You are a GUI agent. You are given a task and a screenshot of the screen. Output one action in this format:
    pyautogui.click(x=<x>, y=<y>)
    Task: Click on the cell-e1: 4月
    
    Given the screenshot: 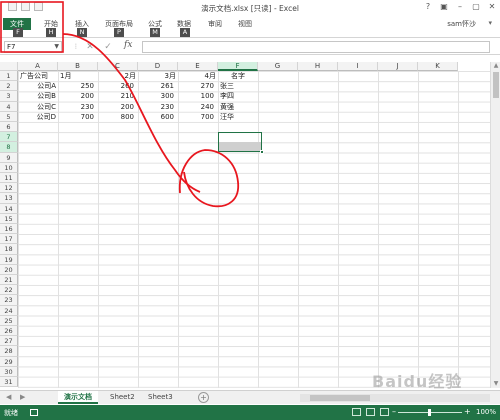 What is the action you would take?
    pyautogui.click(x=198, y=76)
    